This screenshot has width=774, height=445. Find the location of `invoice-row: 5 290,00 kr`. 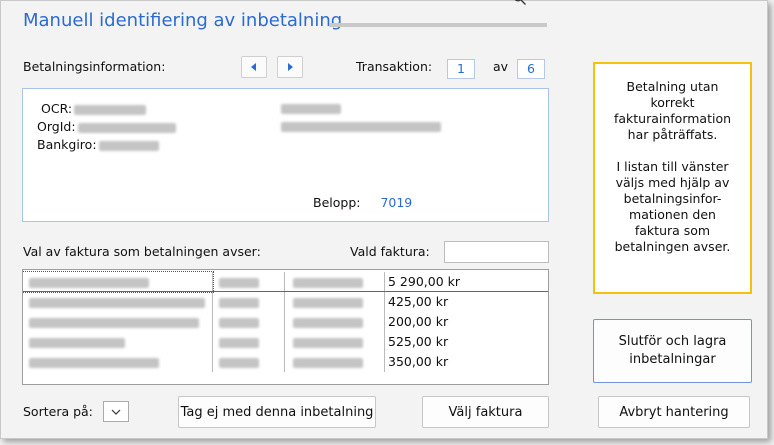

invoice-row: 5 290,00 kr is located at coordinates (285, 282).